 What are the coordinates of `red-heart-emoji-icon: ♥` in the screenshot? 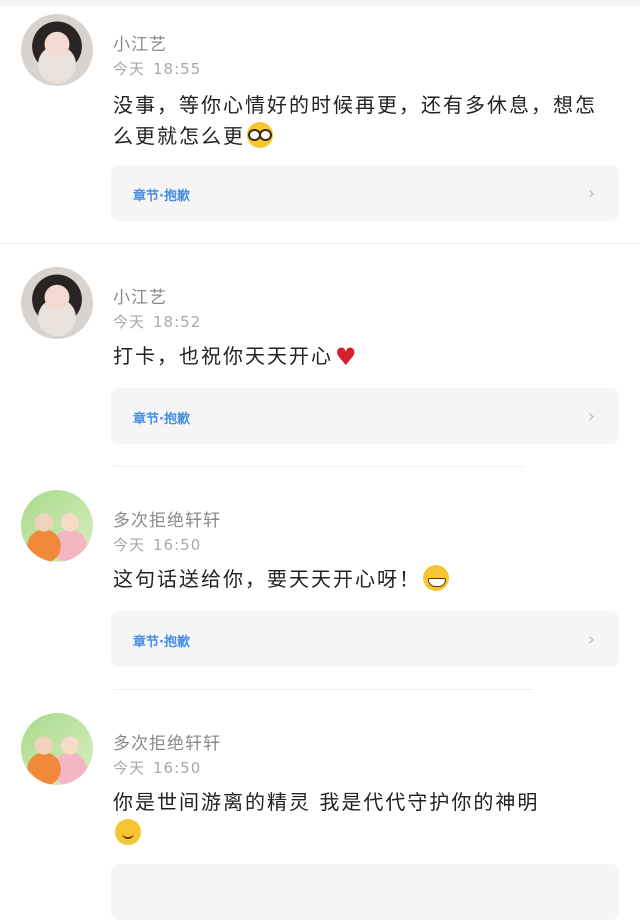 It's located at (347, 357).